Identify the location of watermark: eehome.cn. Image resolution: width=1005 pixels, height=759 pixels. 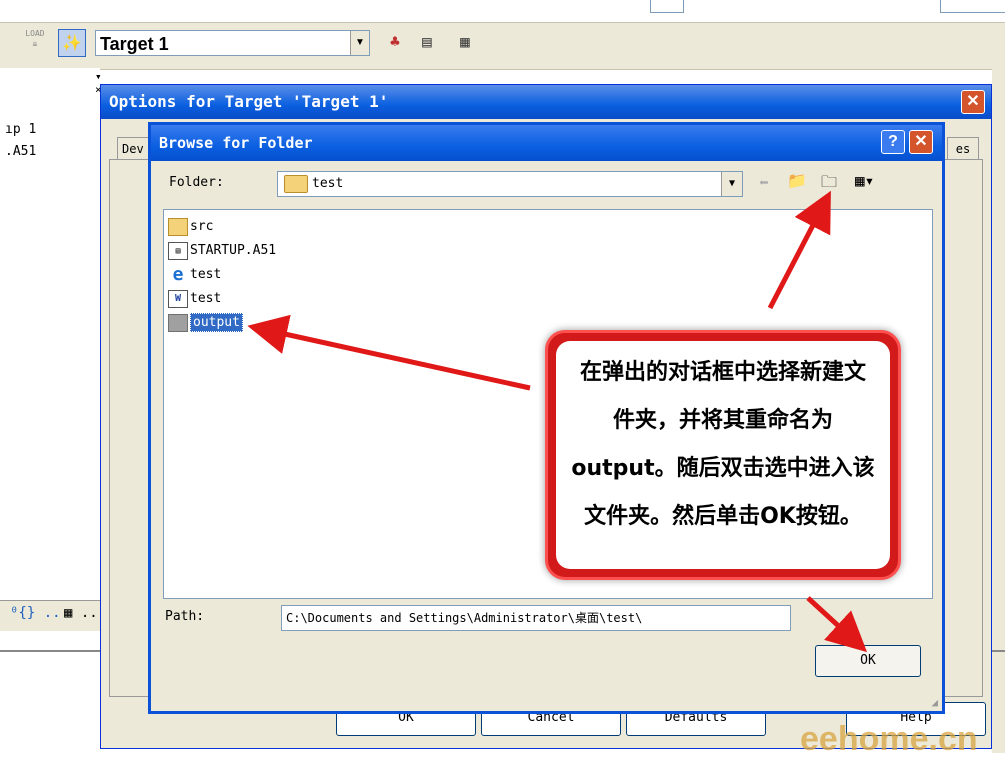
(889, 739).